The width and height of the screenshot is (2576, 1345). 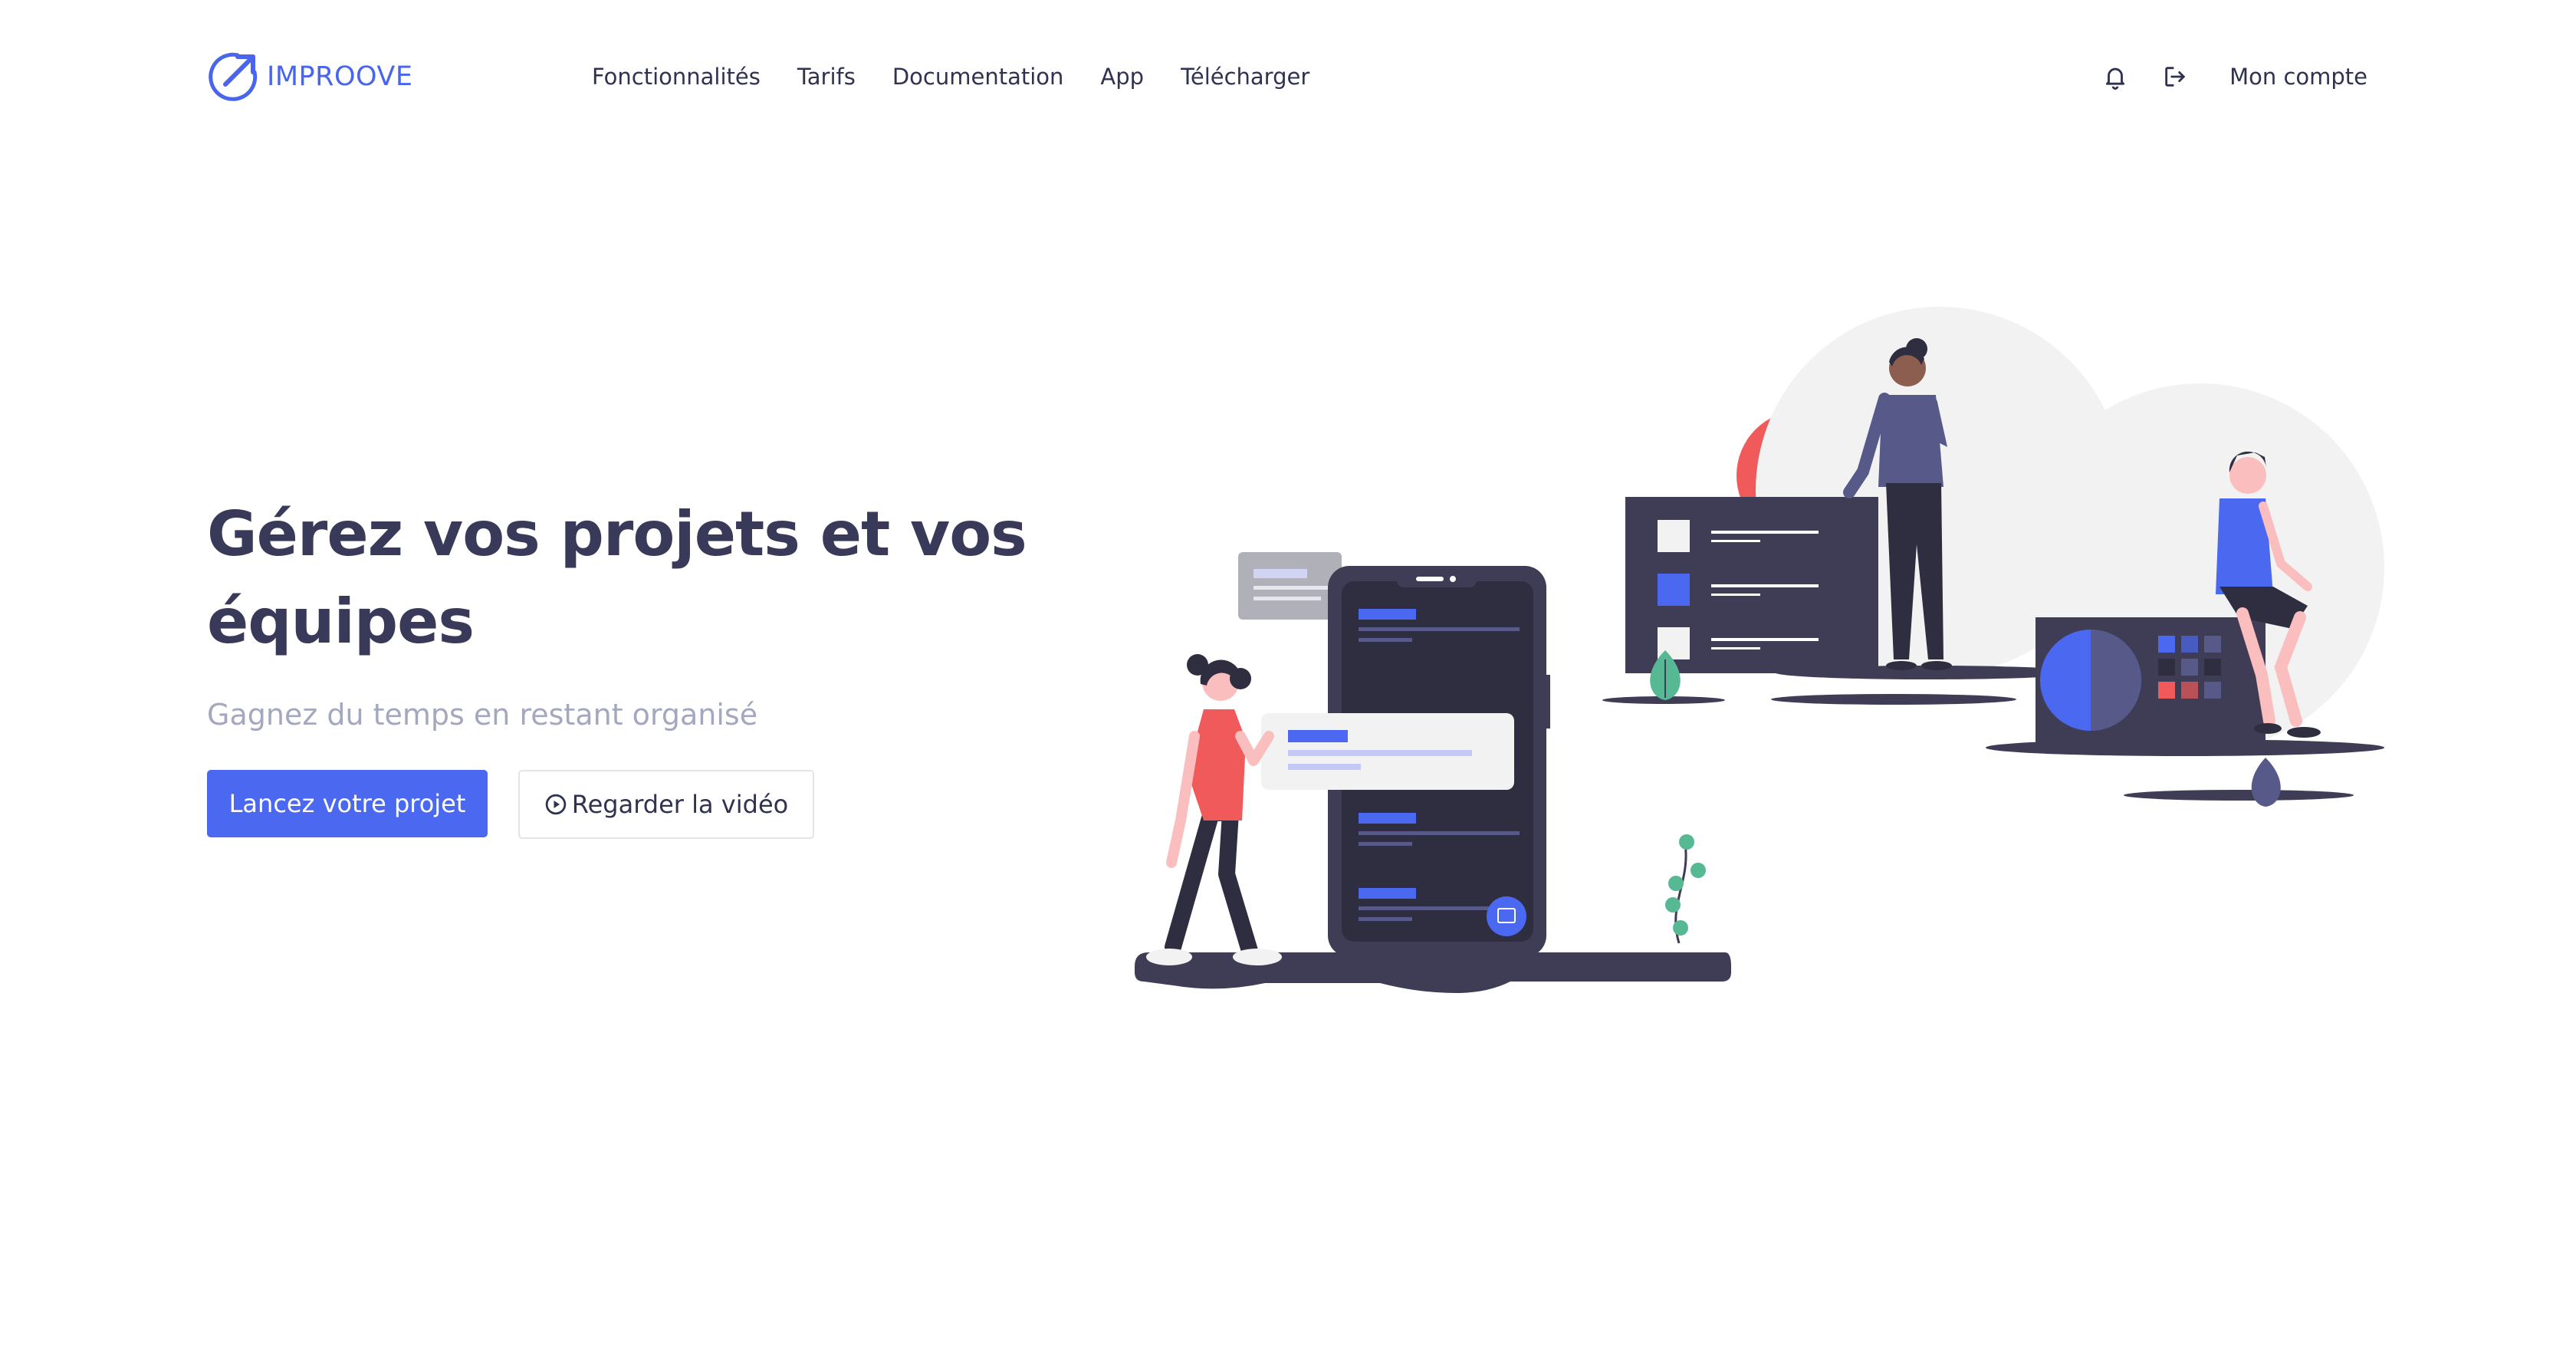 I want to click on arrow-up-right-icon, so click(x=234, y=76).